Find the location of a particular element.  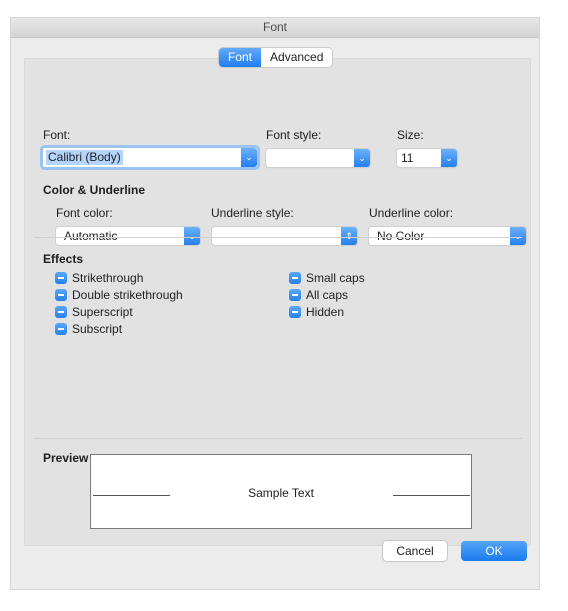

preview-sample-text: Sample Text is located at coordinates (281, 493).